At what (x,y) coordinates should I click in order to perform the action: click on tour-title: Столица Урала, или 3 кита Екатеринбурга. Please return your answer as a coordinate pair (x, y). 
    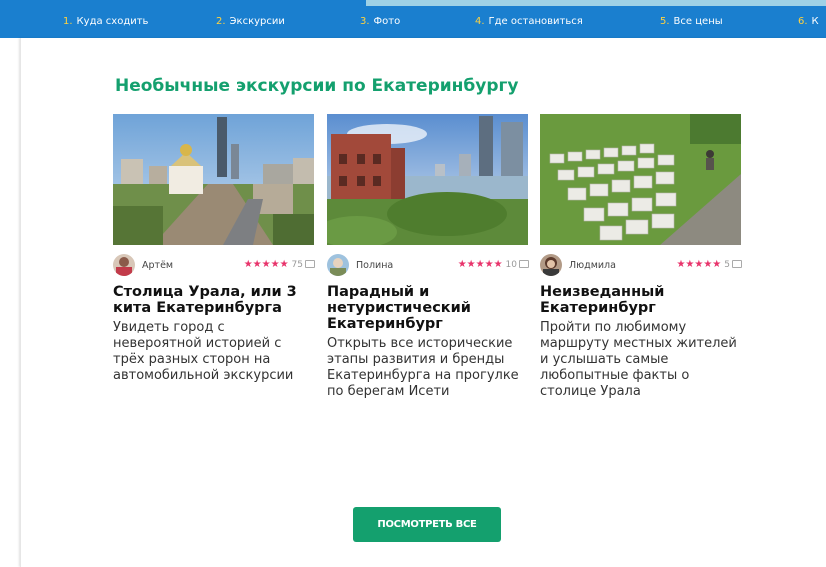
    Looking at the image, I should click on (214, 300).